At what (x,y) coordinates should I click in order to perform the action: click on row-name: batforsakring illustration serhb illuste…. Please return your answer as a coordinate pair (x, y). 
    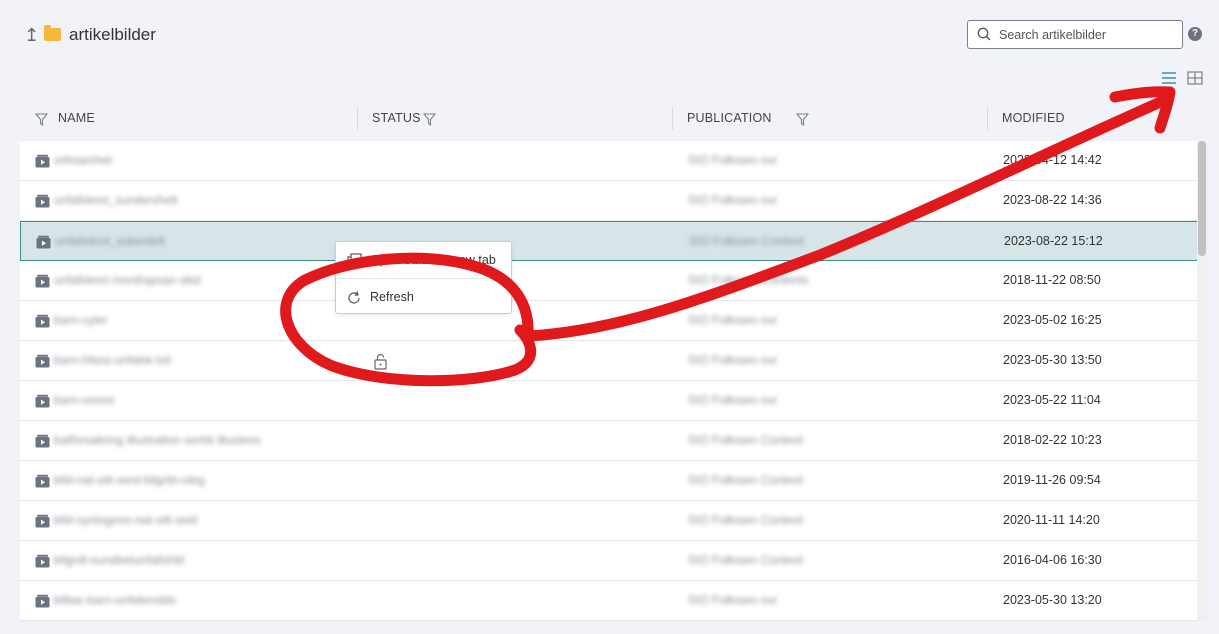
    Looking at the image, I should click on (157, 440).